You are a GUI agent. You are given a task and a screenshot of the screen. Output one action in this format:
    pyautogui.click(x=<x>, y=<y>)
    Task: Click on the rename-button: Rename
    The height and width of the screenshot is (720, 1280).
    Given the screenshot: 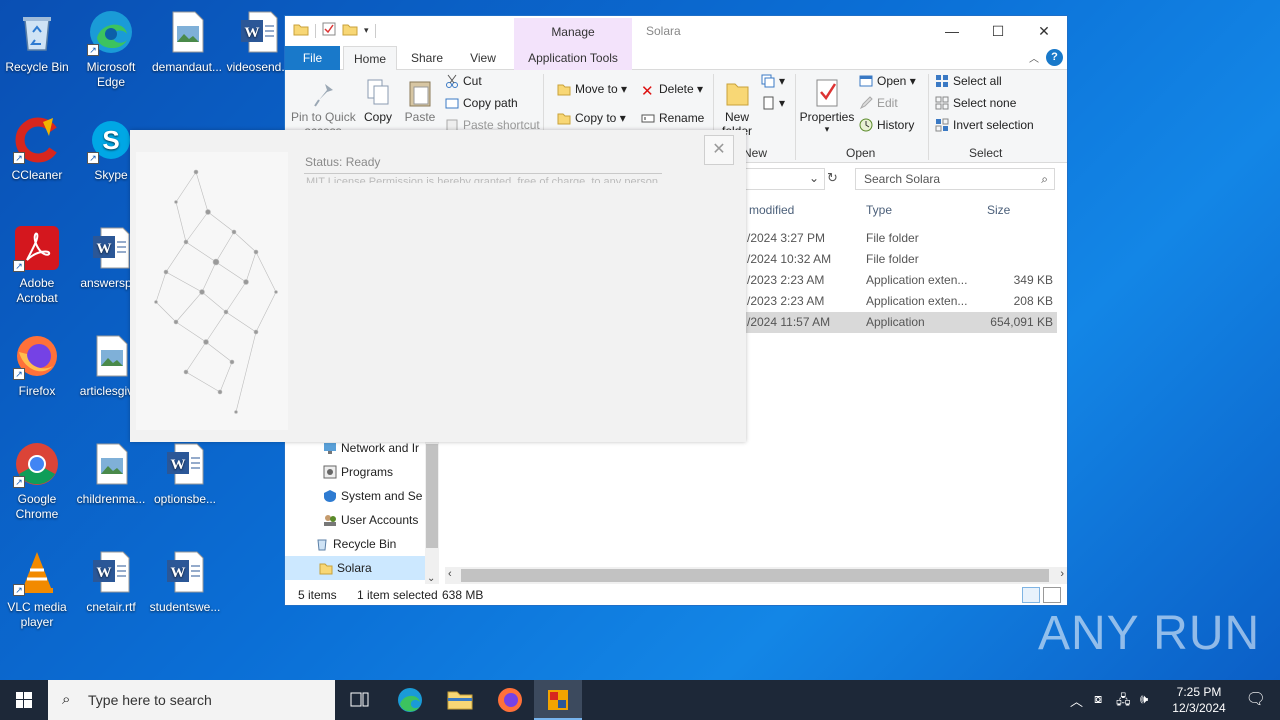 What is the action you would take?
    pyautogui.click(x=672, y=118)
    